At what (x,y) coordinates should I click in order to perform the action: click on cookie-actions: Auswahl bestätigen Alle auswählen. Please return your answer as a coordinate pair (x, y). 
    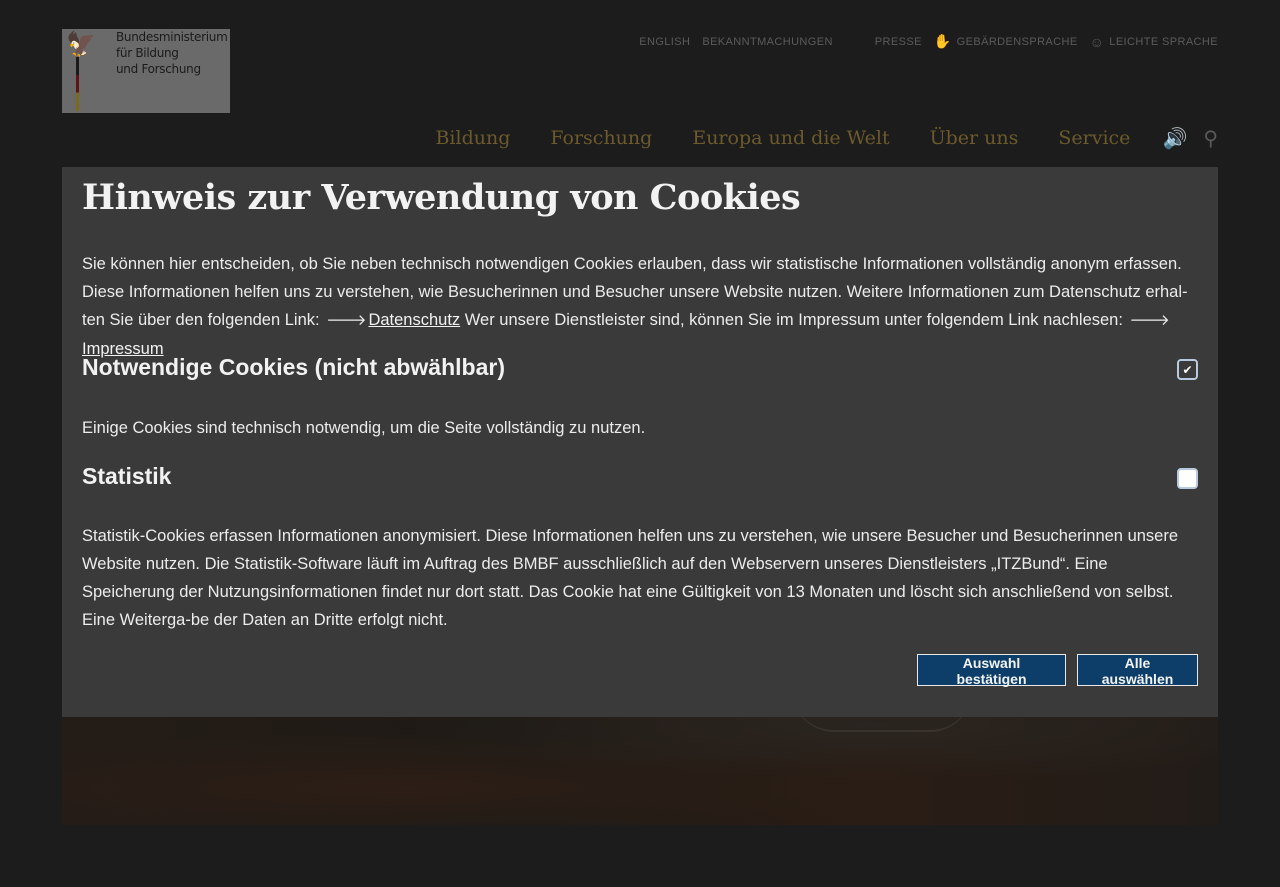
    Looking at the image, I should click on (1057, 670).